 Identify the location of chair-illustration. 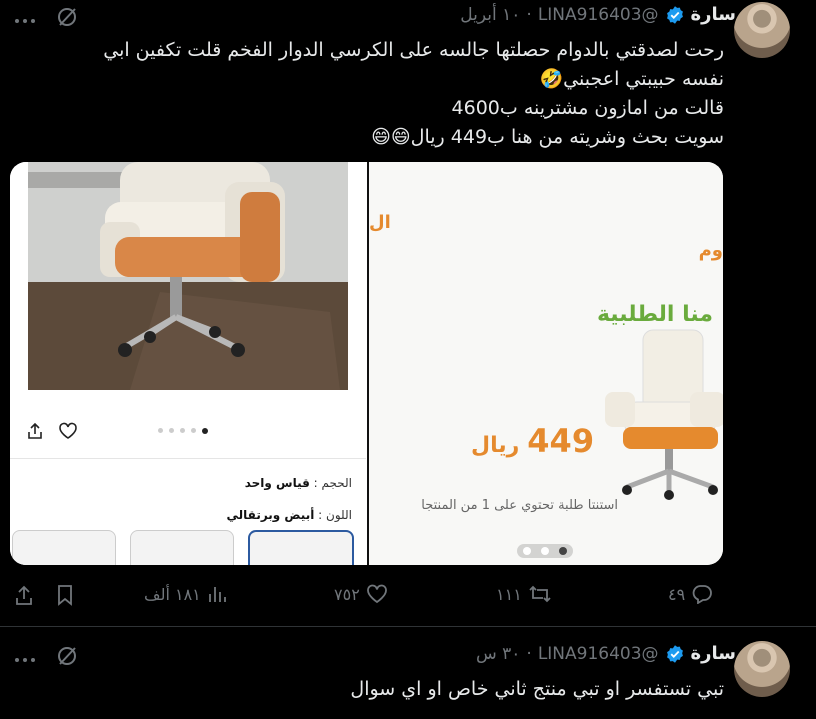
(664, 414).